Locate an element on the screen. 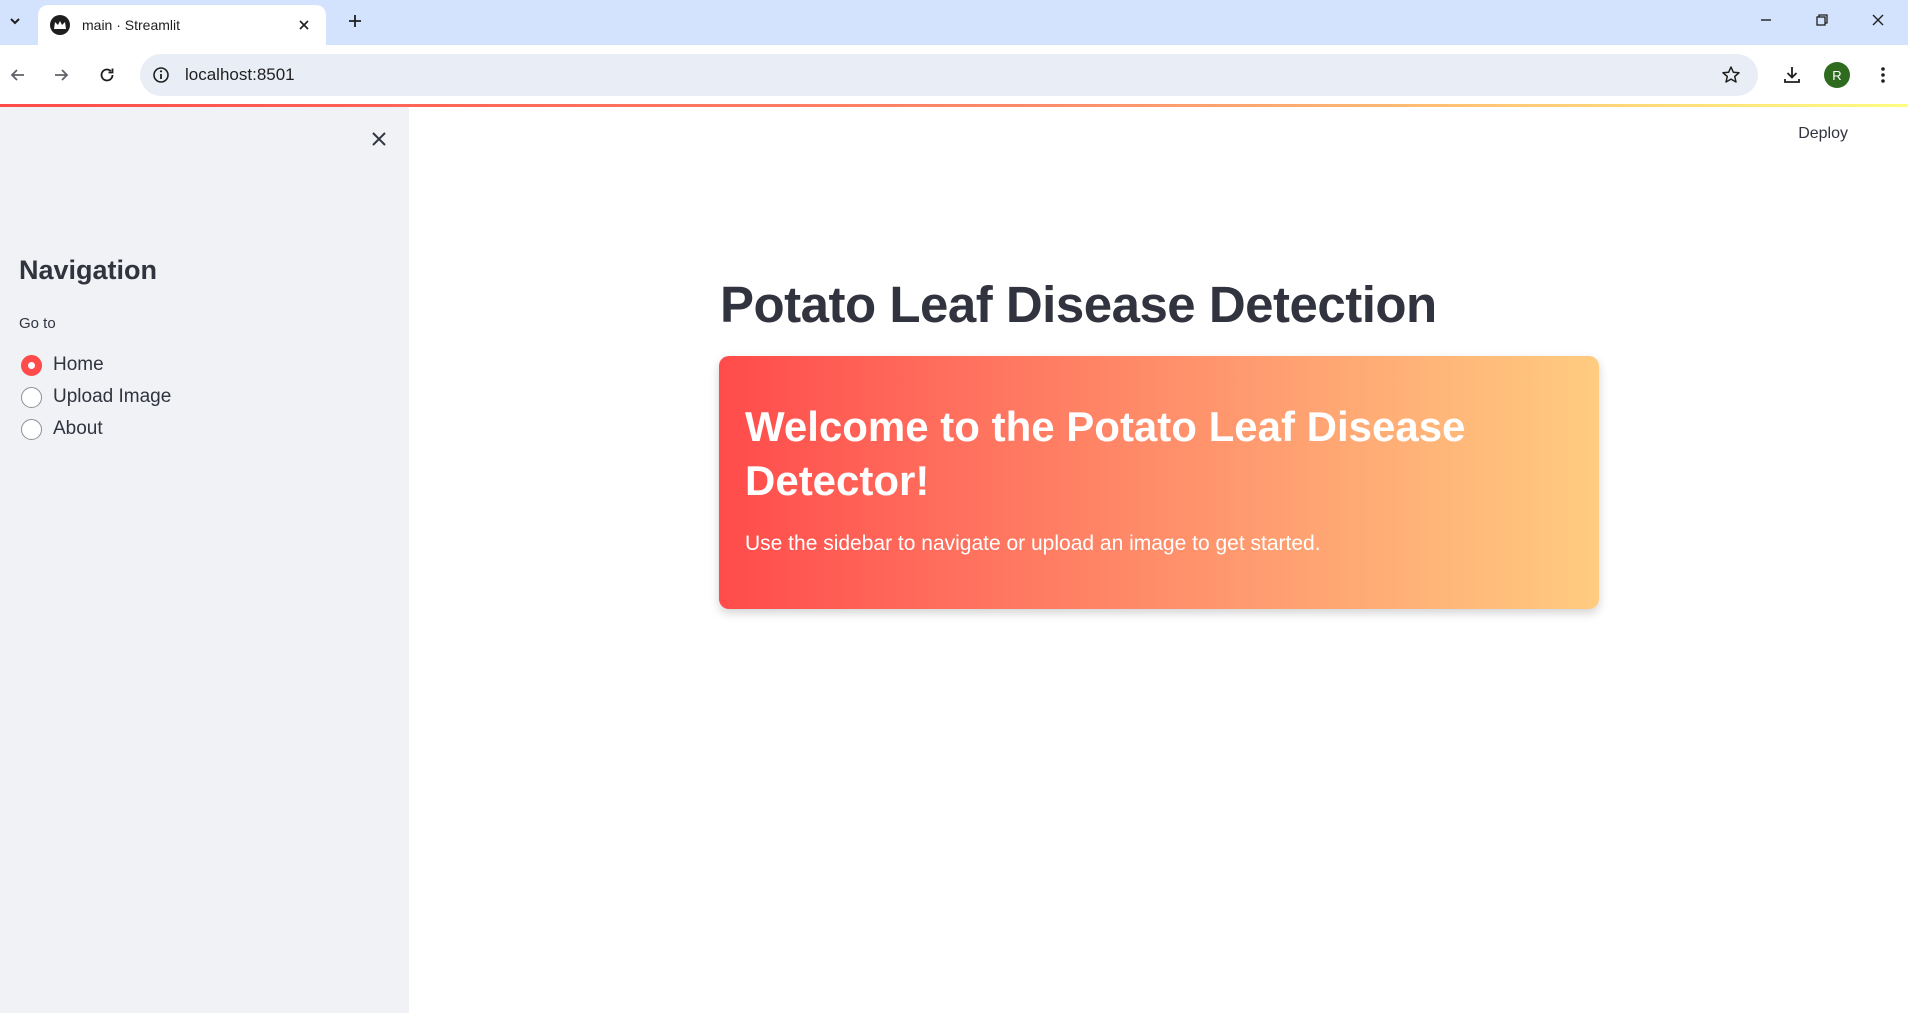  nav-radio-group: Home Upload Image About is located at coordinates (96, 397).